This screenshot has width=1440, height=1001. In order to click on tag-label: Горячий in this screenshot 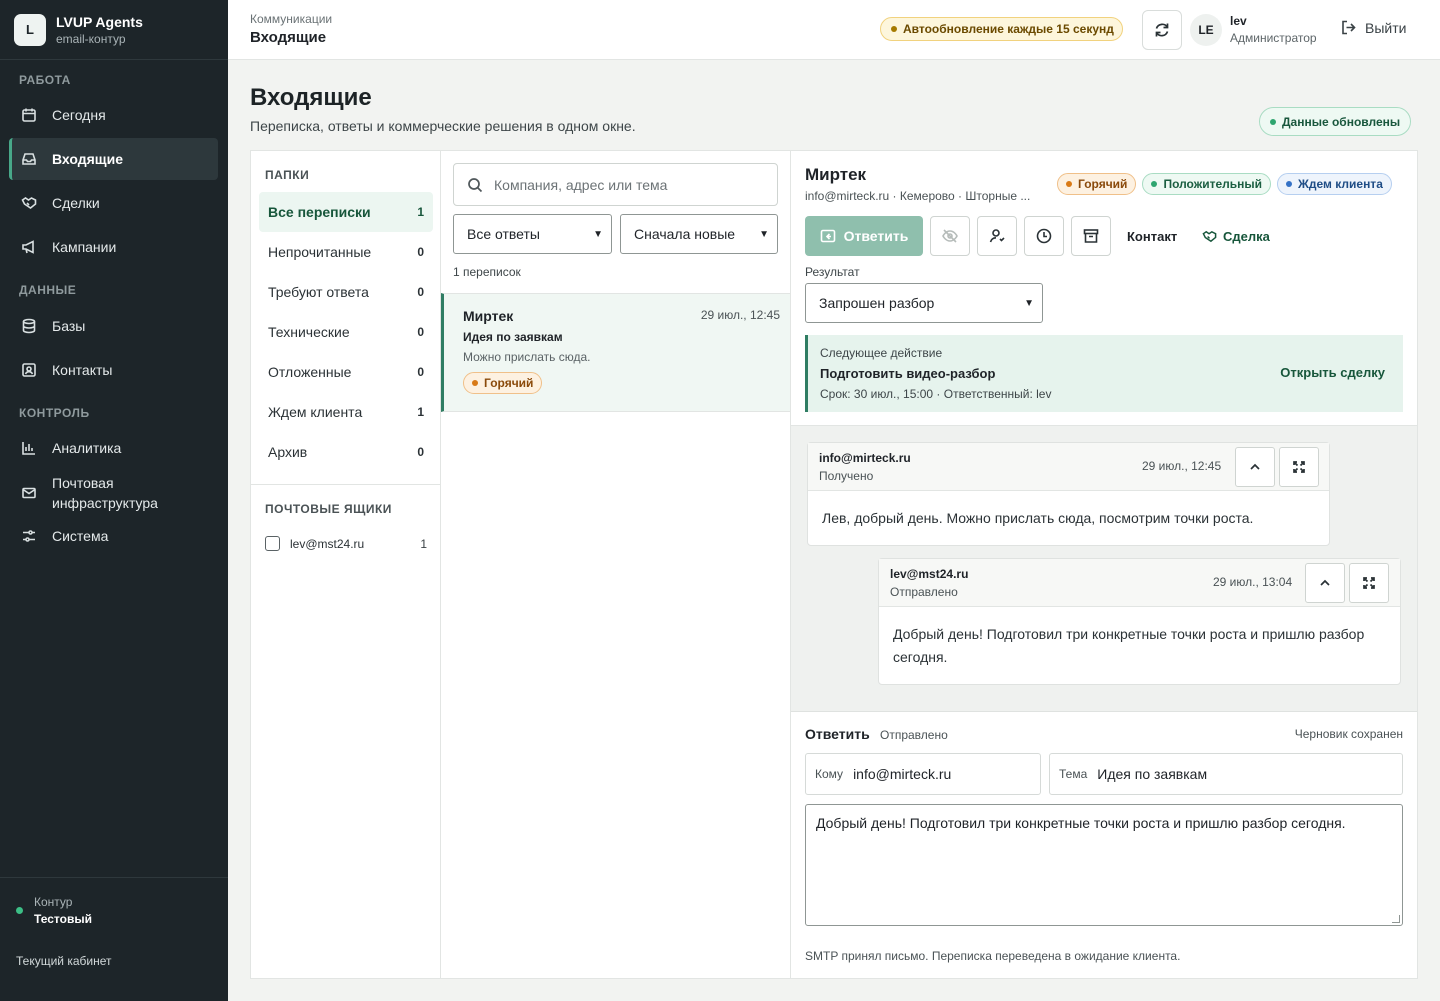, I will do `click(509, 383)`.